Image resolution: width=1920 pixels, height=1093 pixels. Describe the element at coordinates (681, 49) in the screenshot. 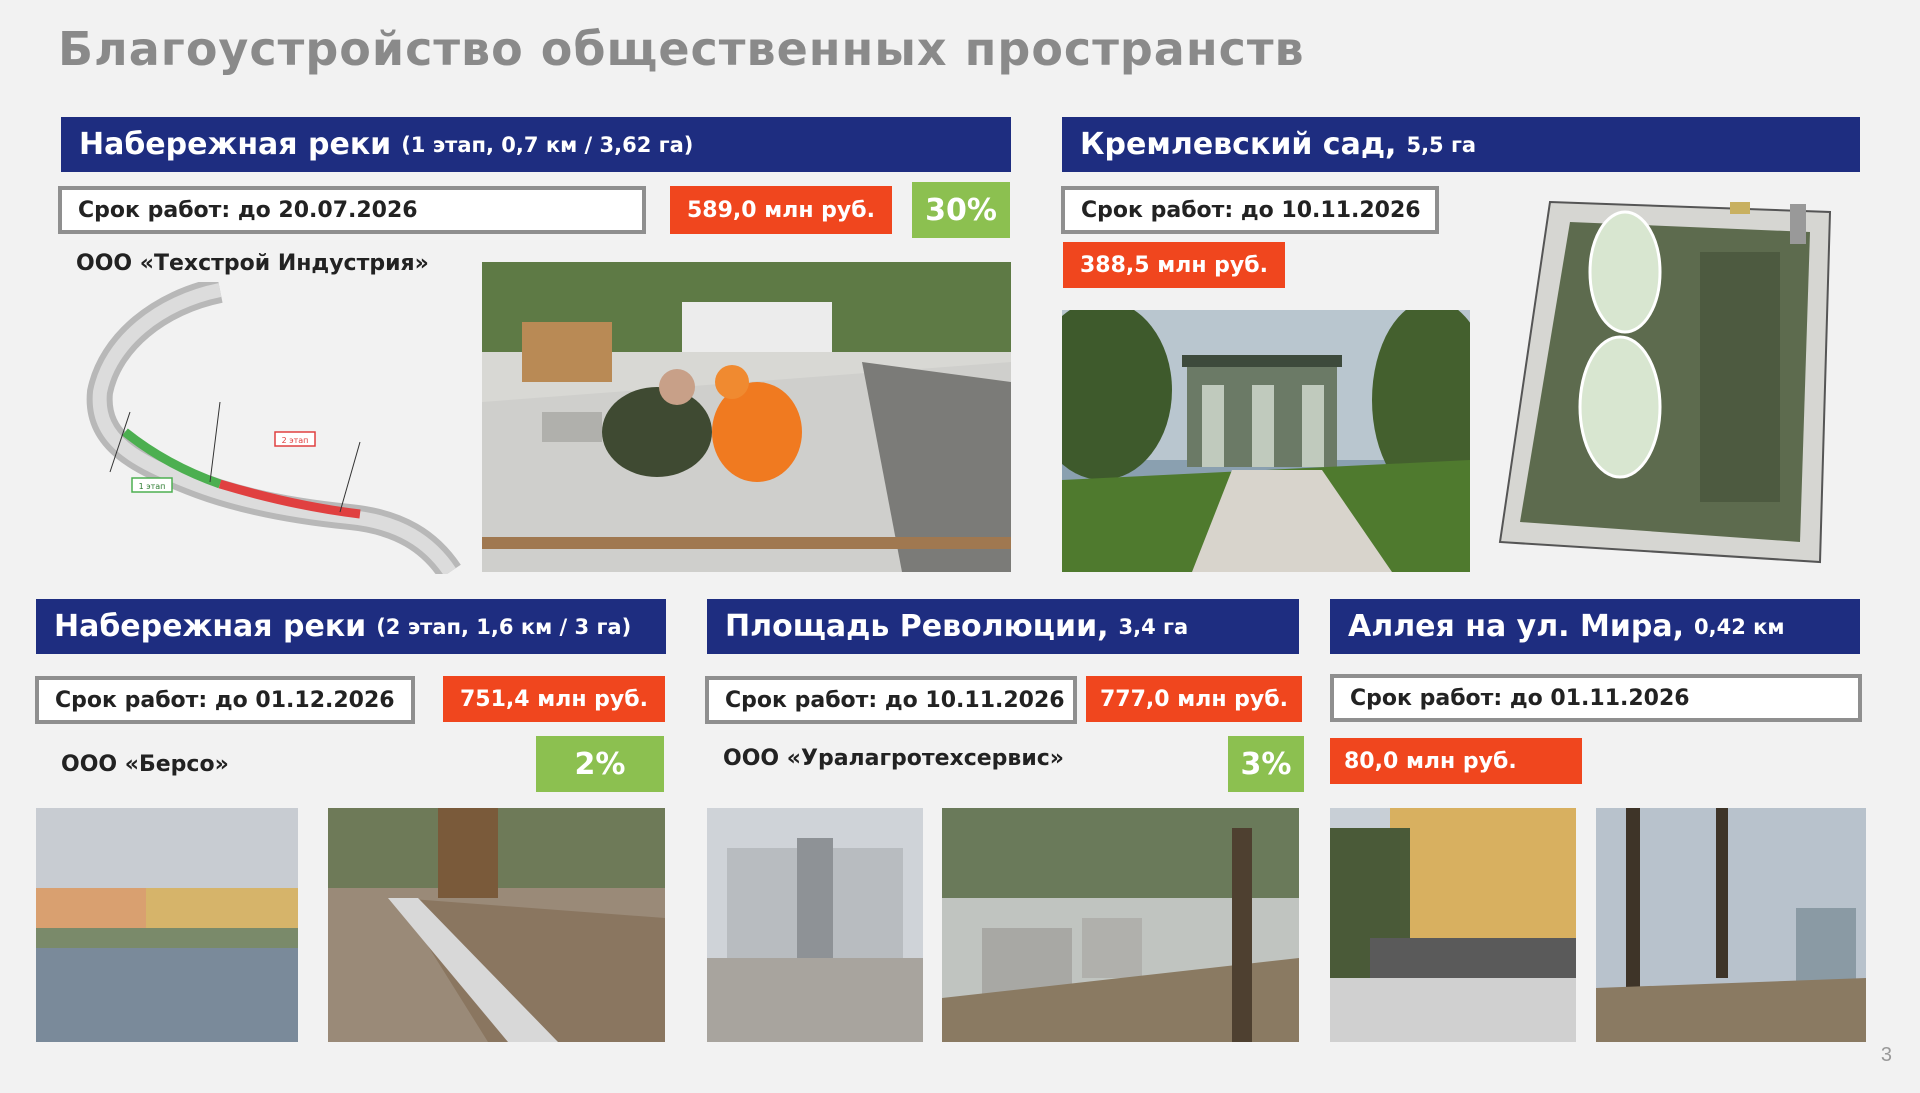

I see `page-title: Благоустройство общественных пространств` at that location.